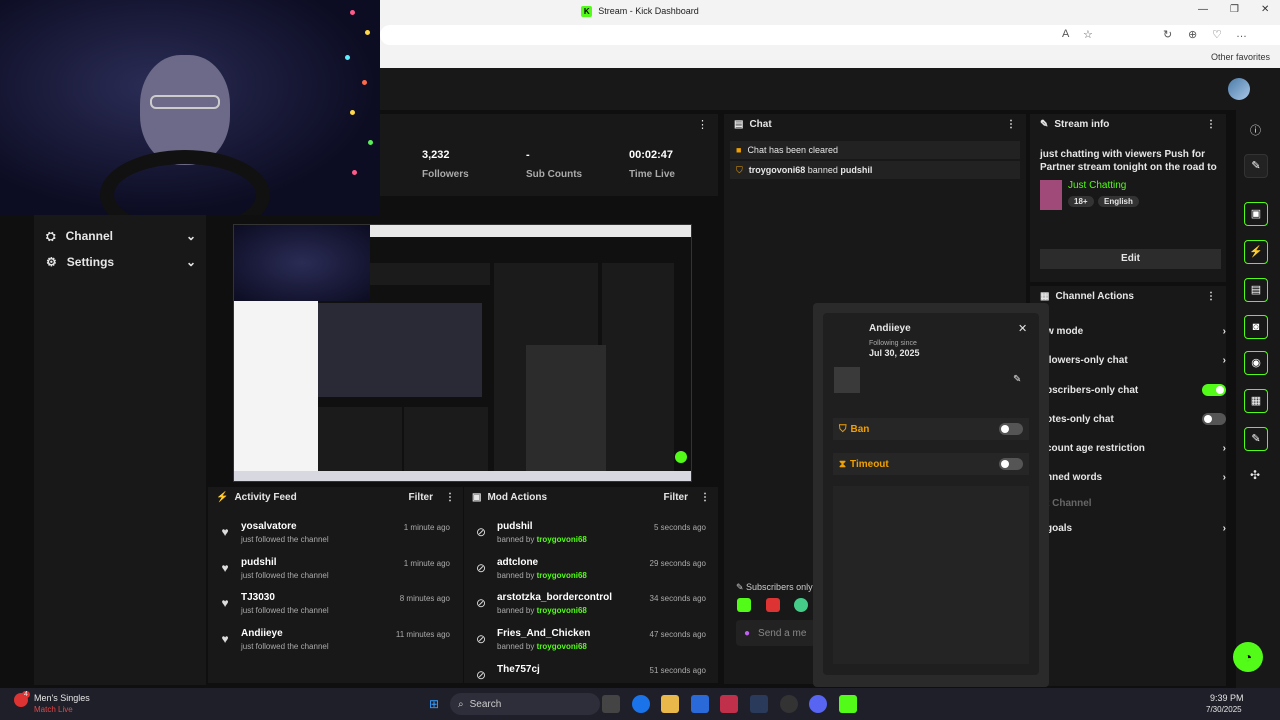 The image size is (1280, 720). What do you see at coordinates (1136, 331) in the screenshot?
I see `channel-action-row: w mode ›` at bounding box center [1136, 331].